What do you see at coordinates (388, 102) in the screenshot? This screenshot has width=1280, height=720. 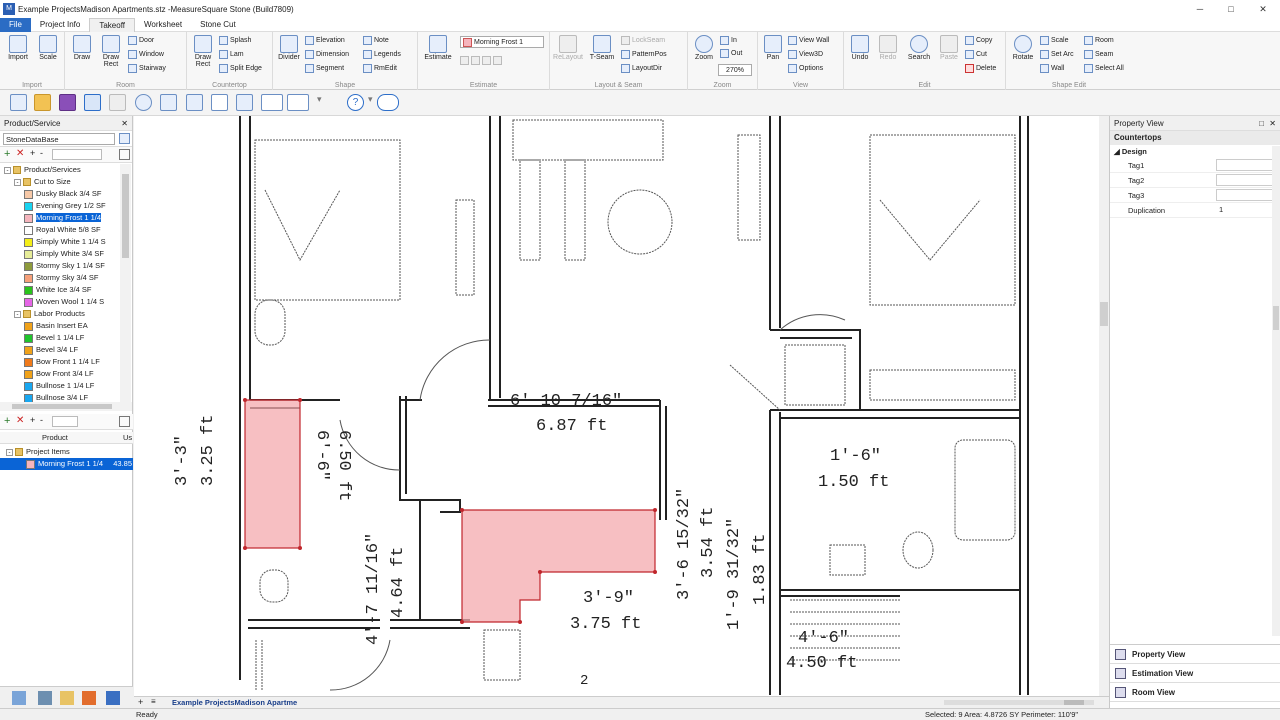 I see `cloud-icon` at bounding box center [388, 102].